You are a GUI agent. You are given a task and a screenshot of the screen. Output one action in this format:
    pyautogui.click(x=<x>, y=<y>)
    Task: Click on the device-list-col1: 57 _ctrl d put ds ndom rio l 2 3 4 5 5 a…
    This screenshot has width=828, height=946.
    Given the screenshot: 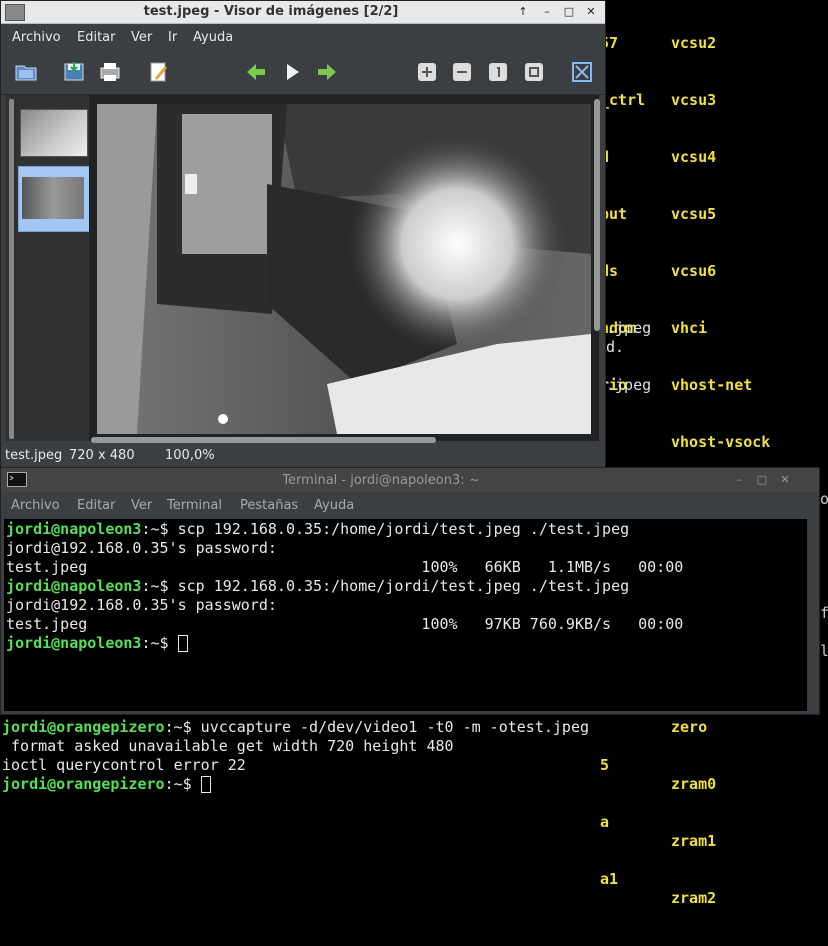 What is the action you would take?
    pyautogui.click(x=622, y=463)
    